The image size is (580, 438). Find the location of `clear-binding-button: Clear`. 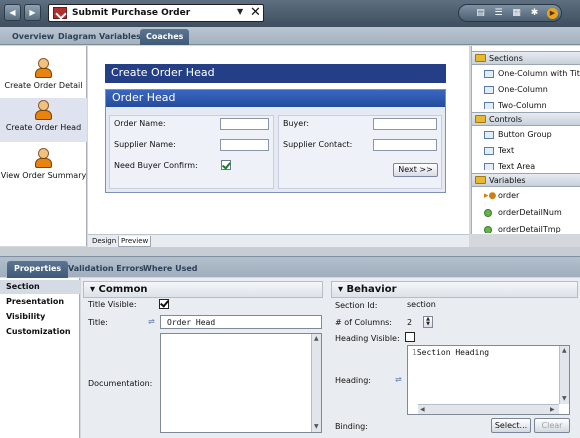

clear-binding-button: Clear is located at coordinates (552, 425).